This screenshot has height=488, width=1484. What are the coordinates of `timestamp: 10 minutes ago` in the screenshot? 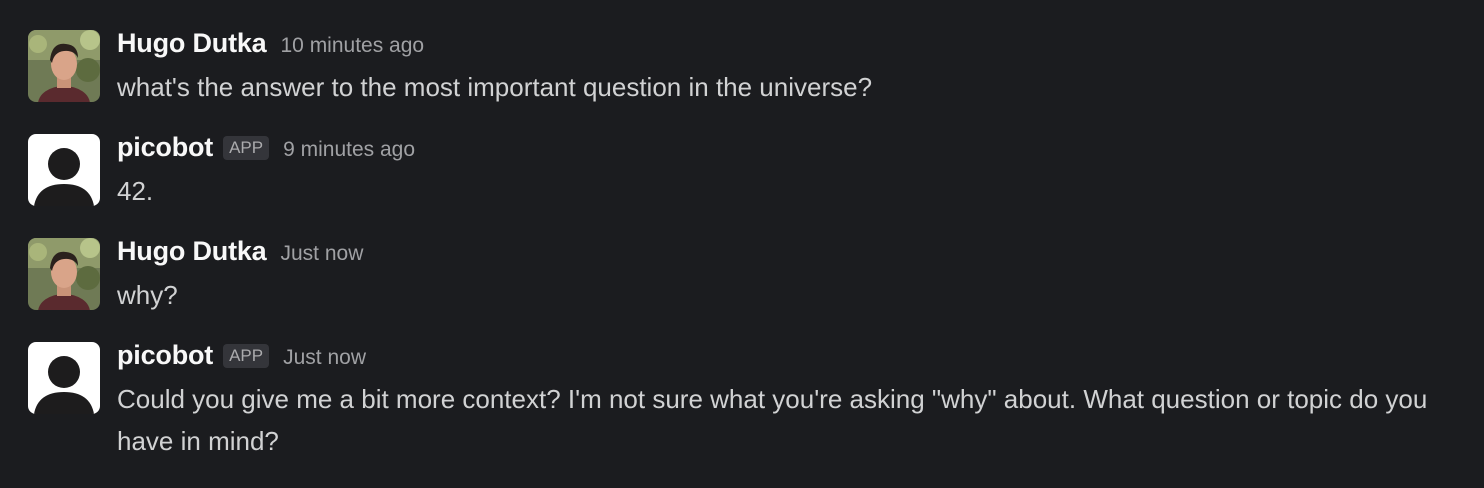 It's located at (353, 46).